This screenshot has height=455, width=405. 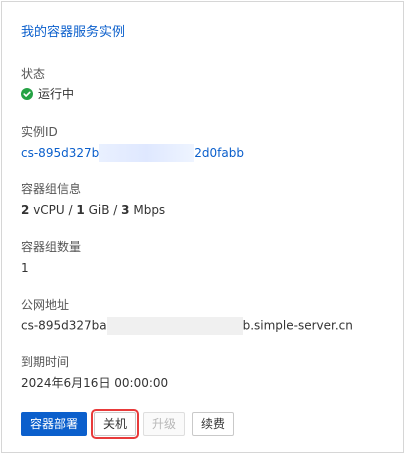 What do you see at coordinates (49, 210) in the screenshot?
I see `cpu-unit: vCPU` at bounding box center [49, 210].